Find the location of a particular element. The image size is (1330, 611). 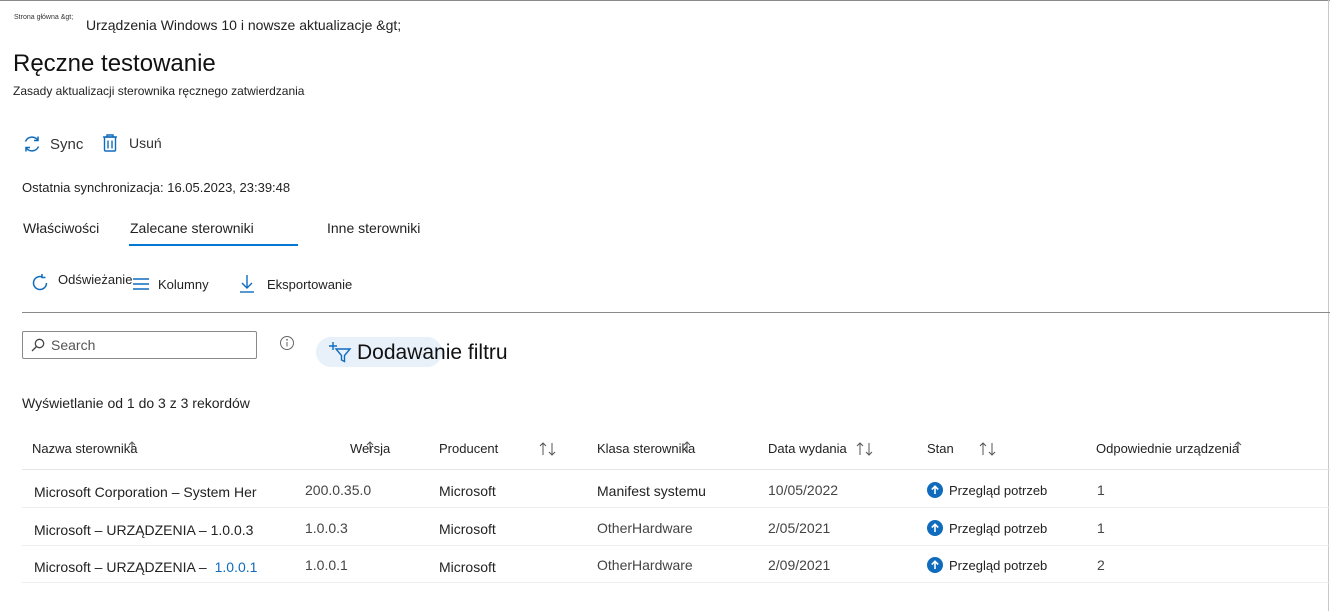

search-box is located at coordinates (139, 345).